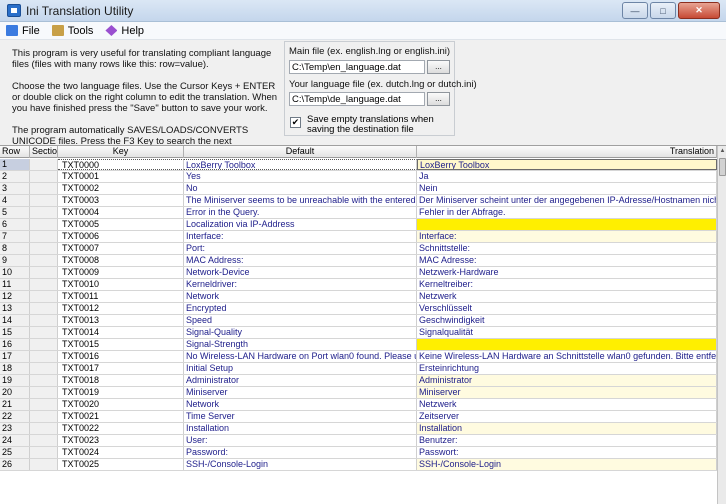 This screenshot has height=504, width=726. Describe the element at coordinates (295, 122) in the screenshot. I see `save-empty-checkbox: ✔` at that location.